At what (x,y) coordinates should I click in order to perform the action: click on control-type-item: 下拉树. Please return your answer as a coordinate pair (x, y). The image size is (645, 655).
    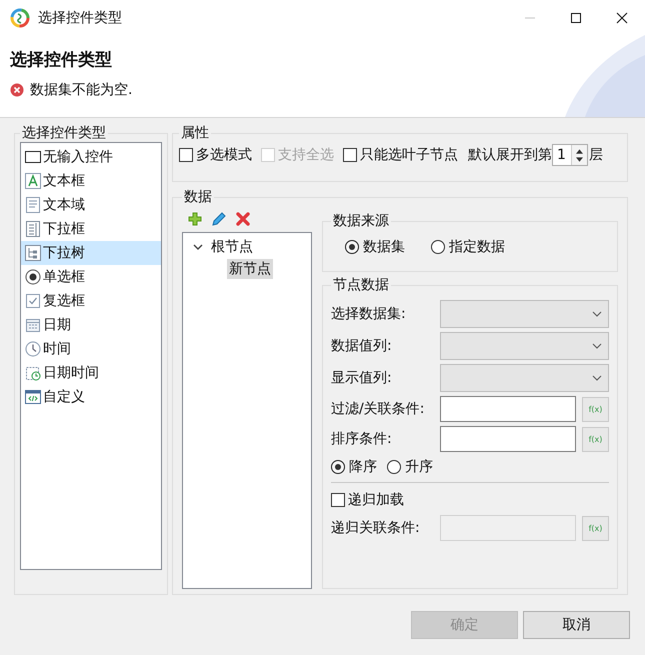
    Looking at the image, I should click on (91, 253).